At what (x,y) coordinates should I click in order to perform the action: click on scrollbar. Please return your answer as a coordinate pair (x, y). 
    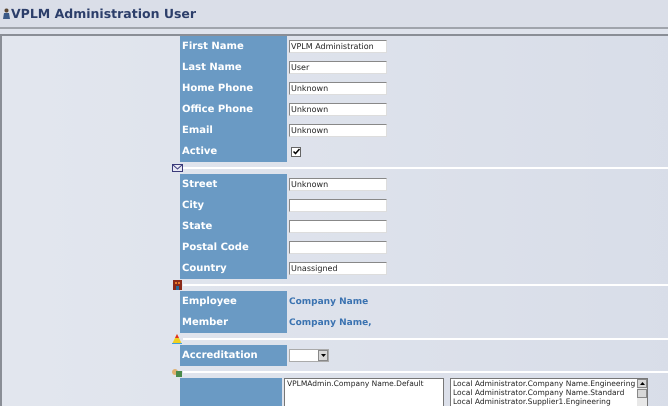
    Looking at the image, I should click on (642, 392).